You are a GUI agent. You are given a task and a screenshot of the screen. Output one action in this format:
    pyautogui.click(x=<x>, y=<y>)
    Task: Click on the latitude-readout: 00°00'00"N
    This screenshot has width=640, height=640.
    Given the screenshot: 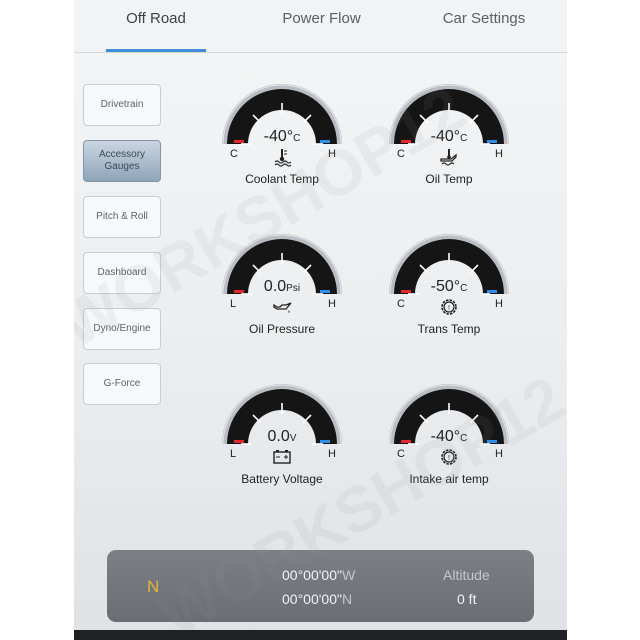 What is the action you would take?
    pyautogui.click(x=317, y=599)
    